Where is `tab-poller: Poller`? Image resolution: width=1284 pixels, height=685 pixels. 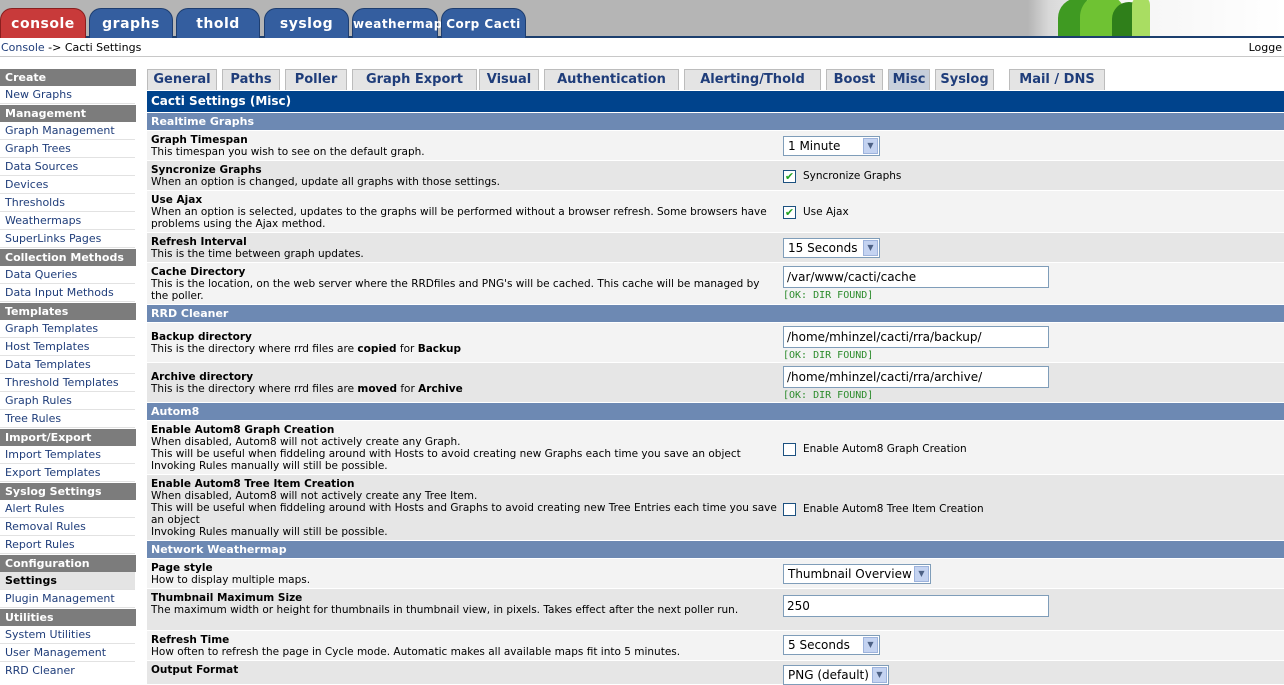
tab-poller: Poller is located at coordinates (316, 79).